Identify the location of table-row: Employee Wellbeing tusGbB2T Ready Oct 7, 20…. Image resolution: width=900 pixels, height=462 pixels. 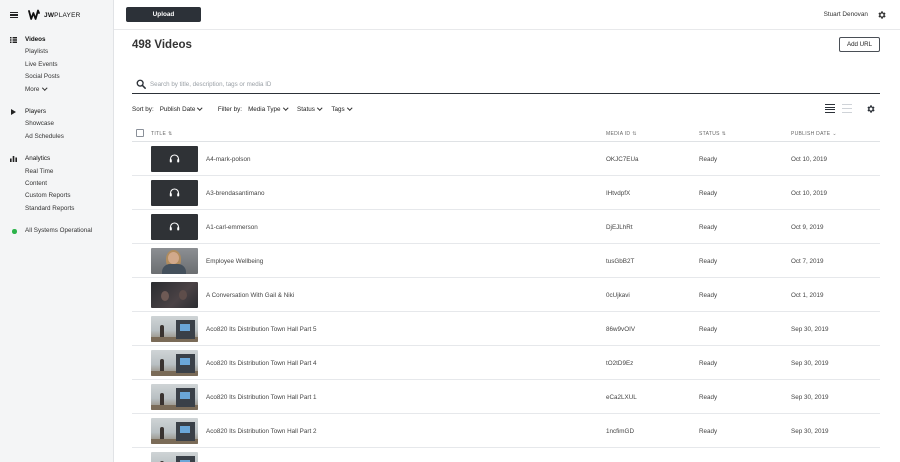
(506, 261).